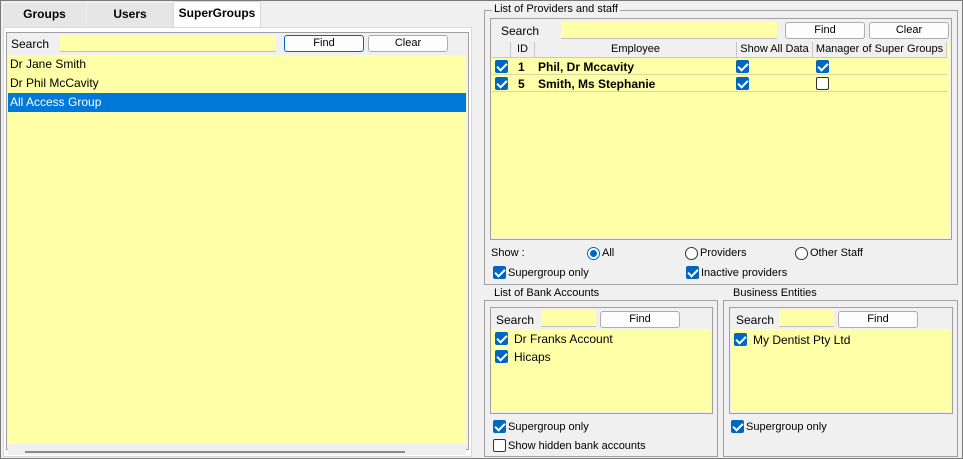 Image resolution: width=963 pixels, height=459 pixels. Describe the element at coordinates (548, 427) in the screenshot. I see `bank-supergroup-only-label: Supergroup only` at that location.